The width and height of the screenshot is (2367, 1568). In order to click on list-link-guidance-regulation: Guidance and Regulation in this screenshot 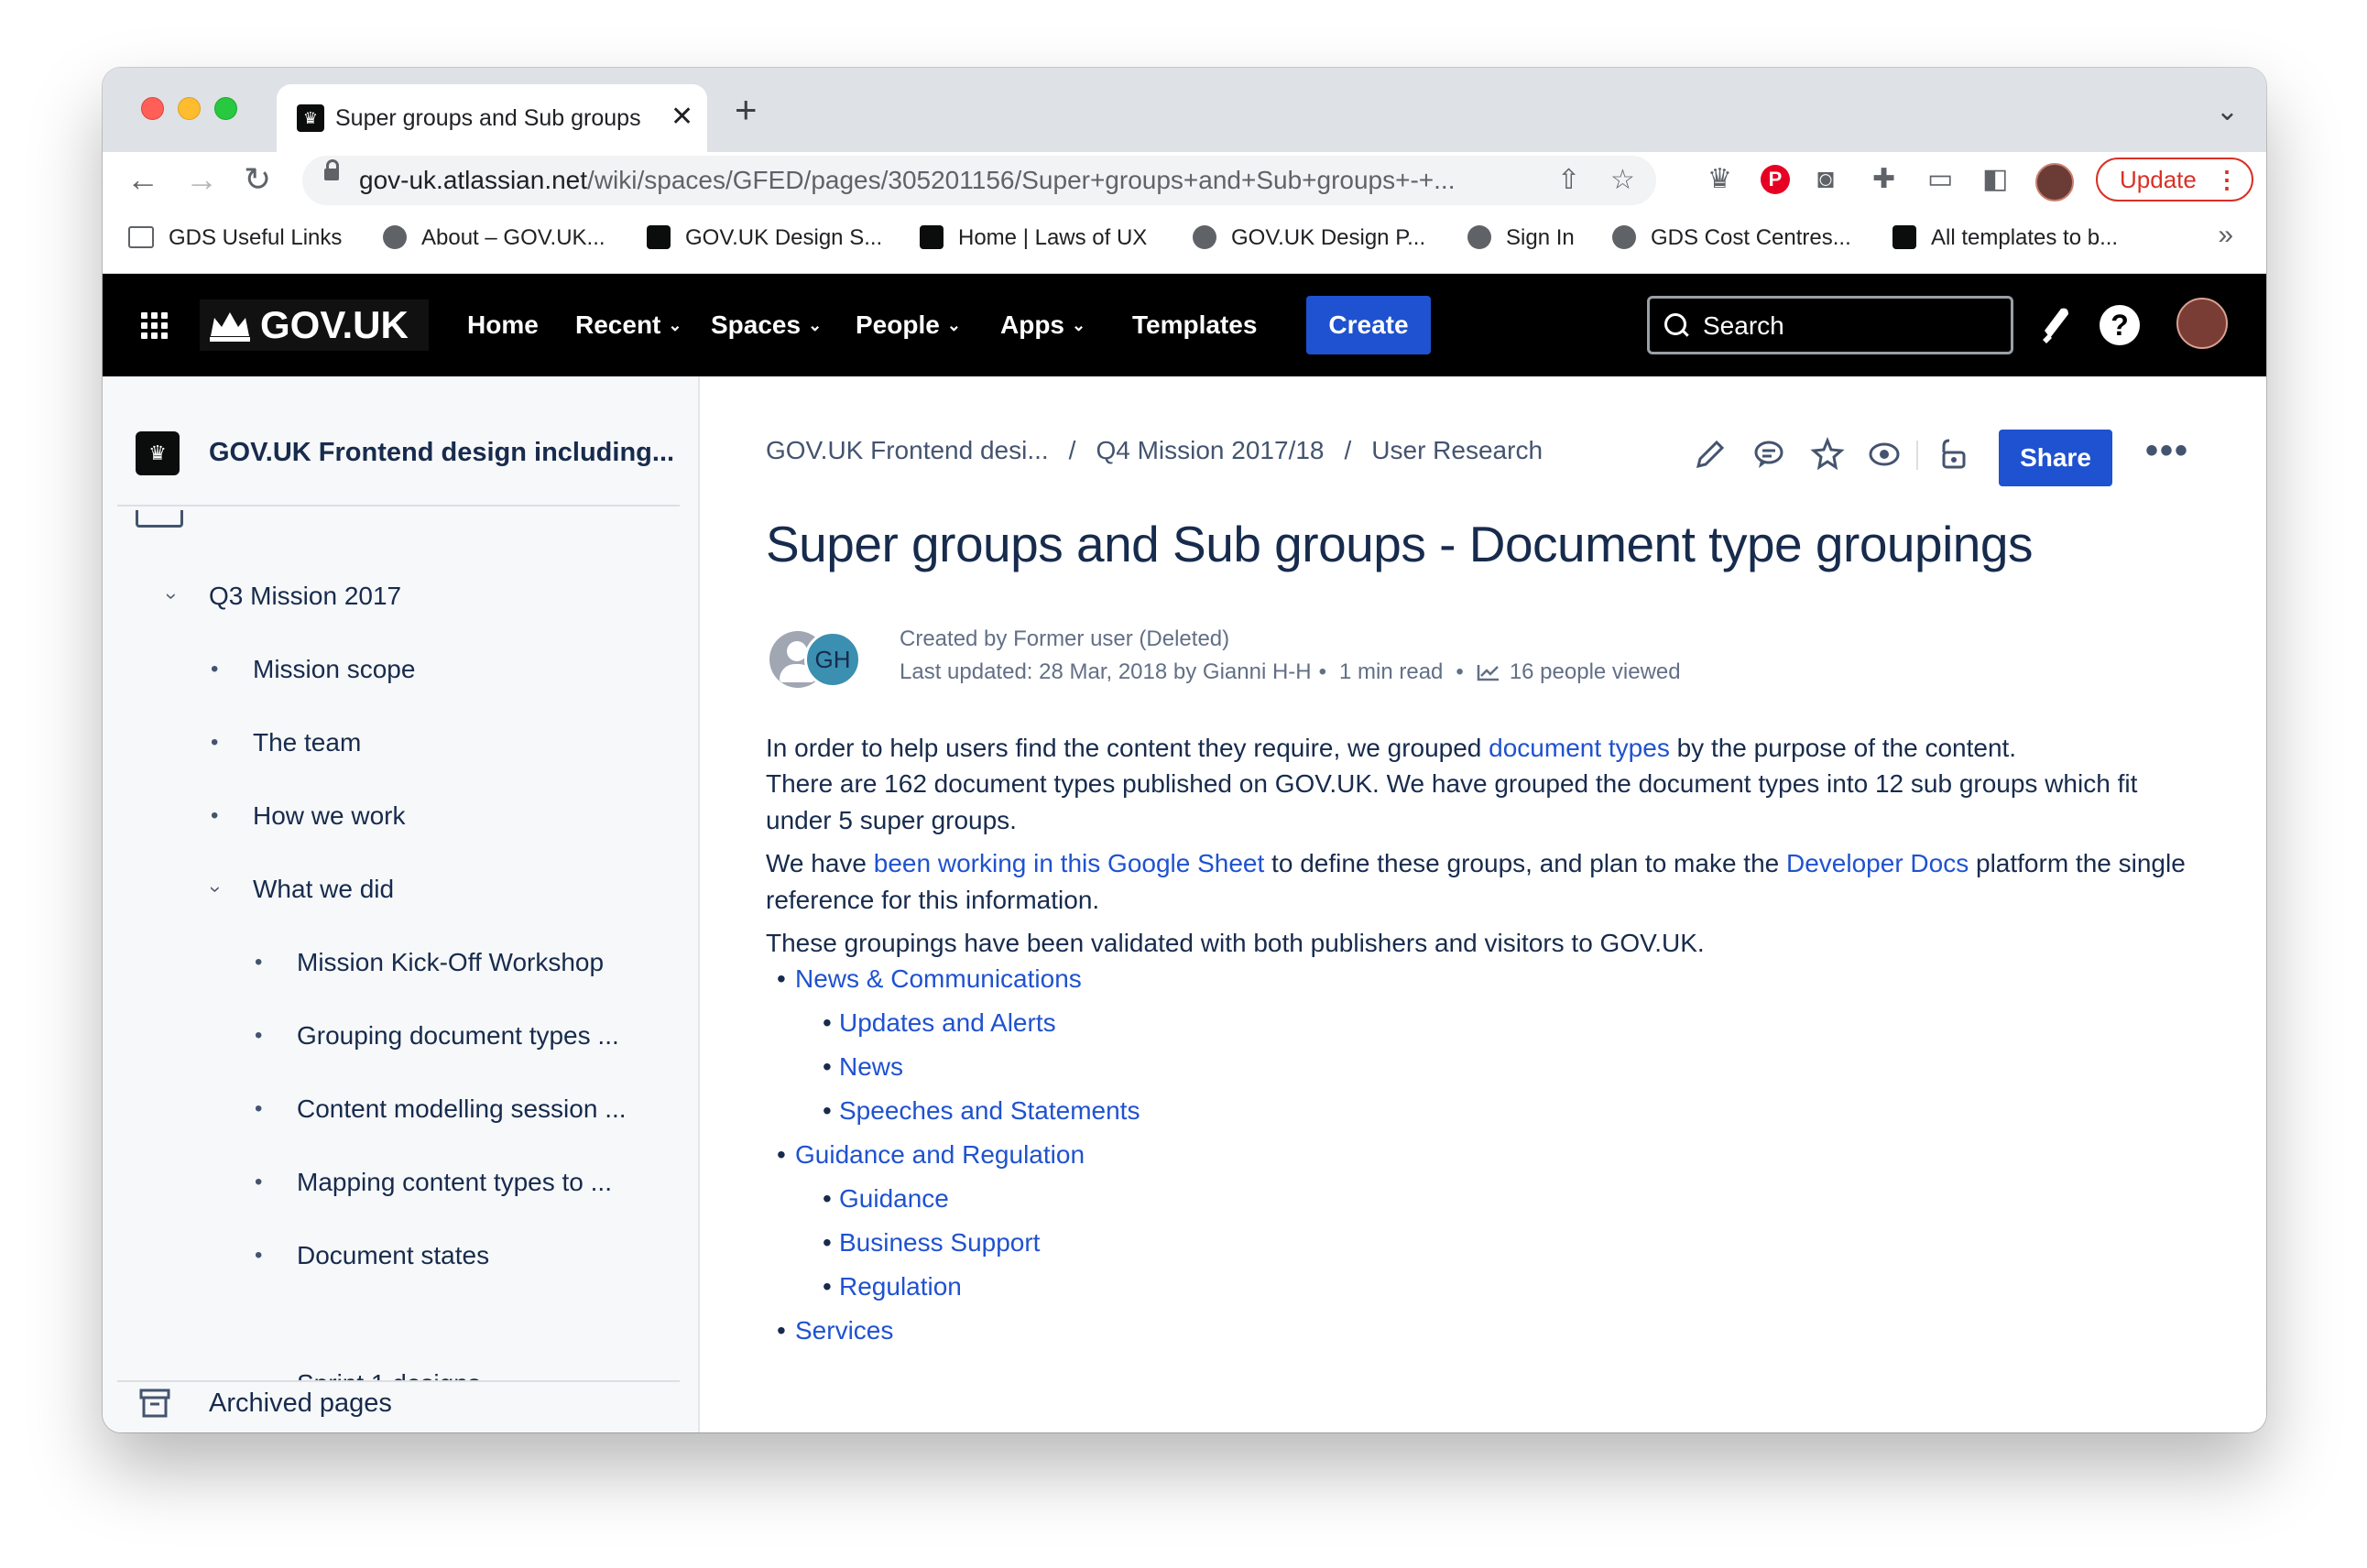, I will do `click(940, 1155)`.